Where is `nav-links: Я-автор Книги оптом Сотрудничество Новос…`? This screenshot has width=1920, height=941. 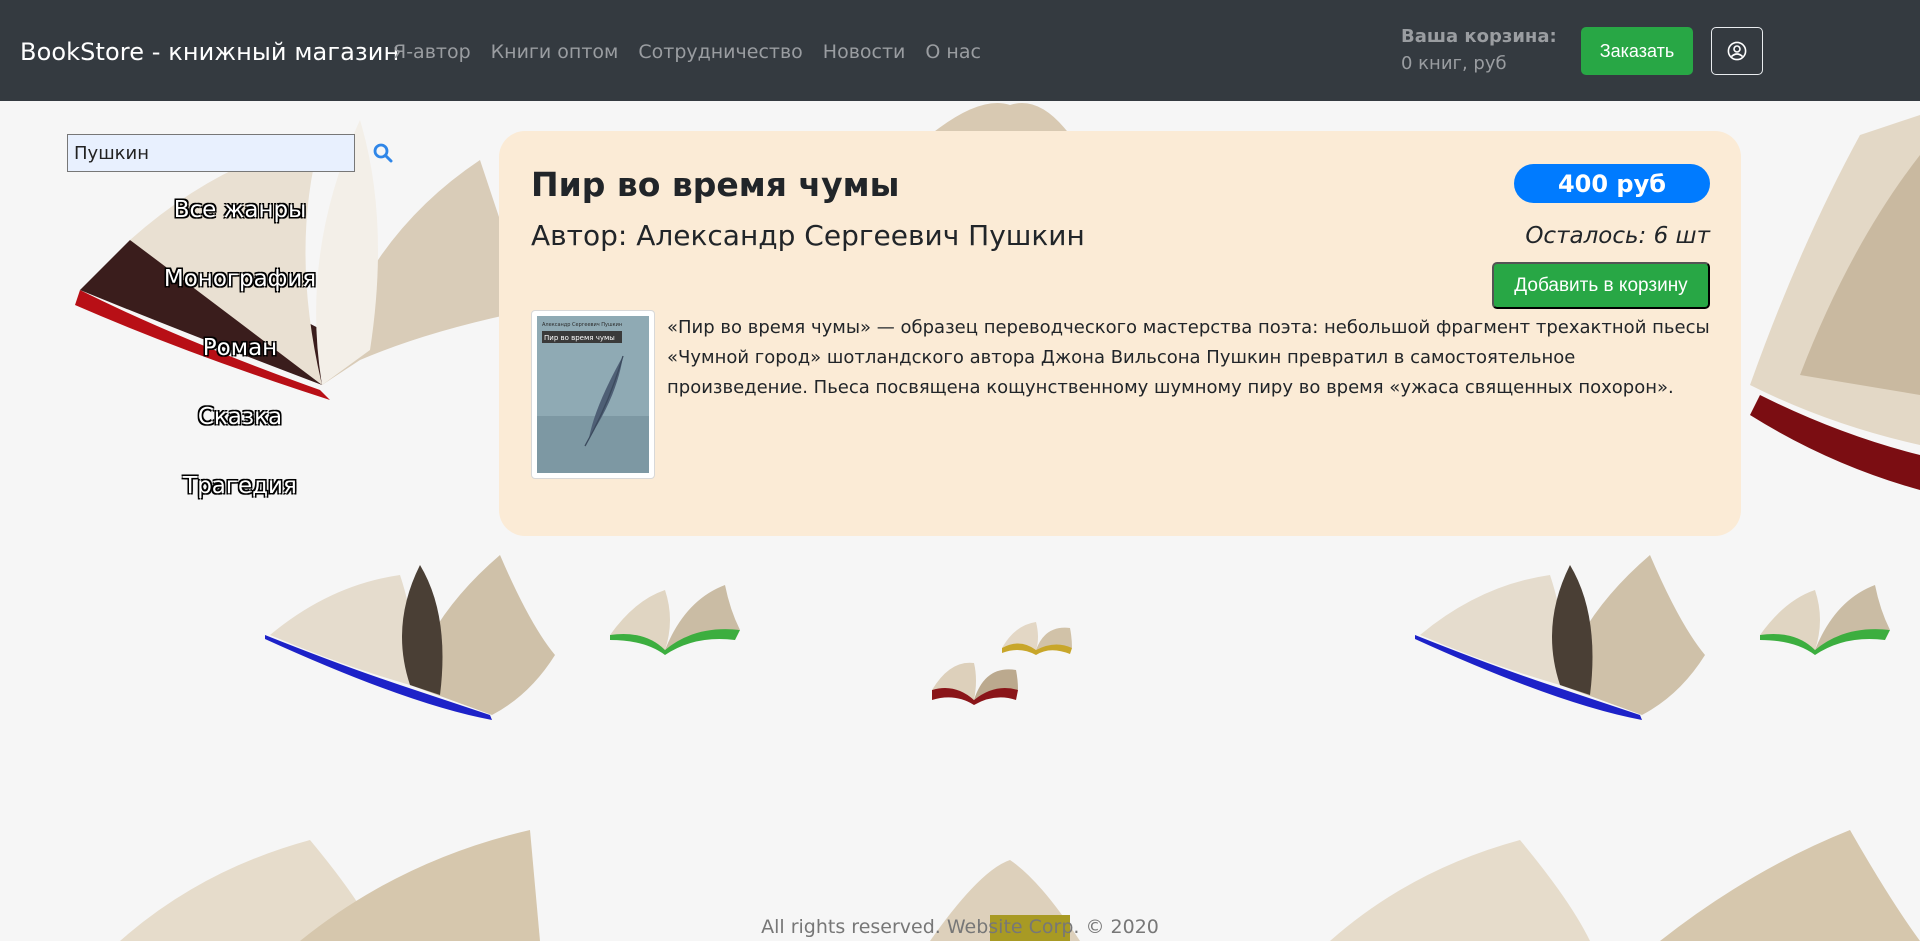
nav-links: Я-автор Книги оптом Сотрудничество Новос… is located at coordinates (687, 52).